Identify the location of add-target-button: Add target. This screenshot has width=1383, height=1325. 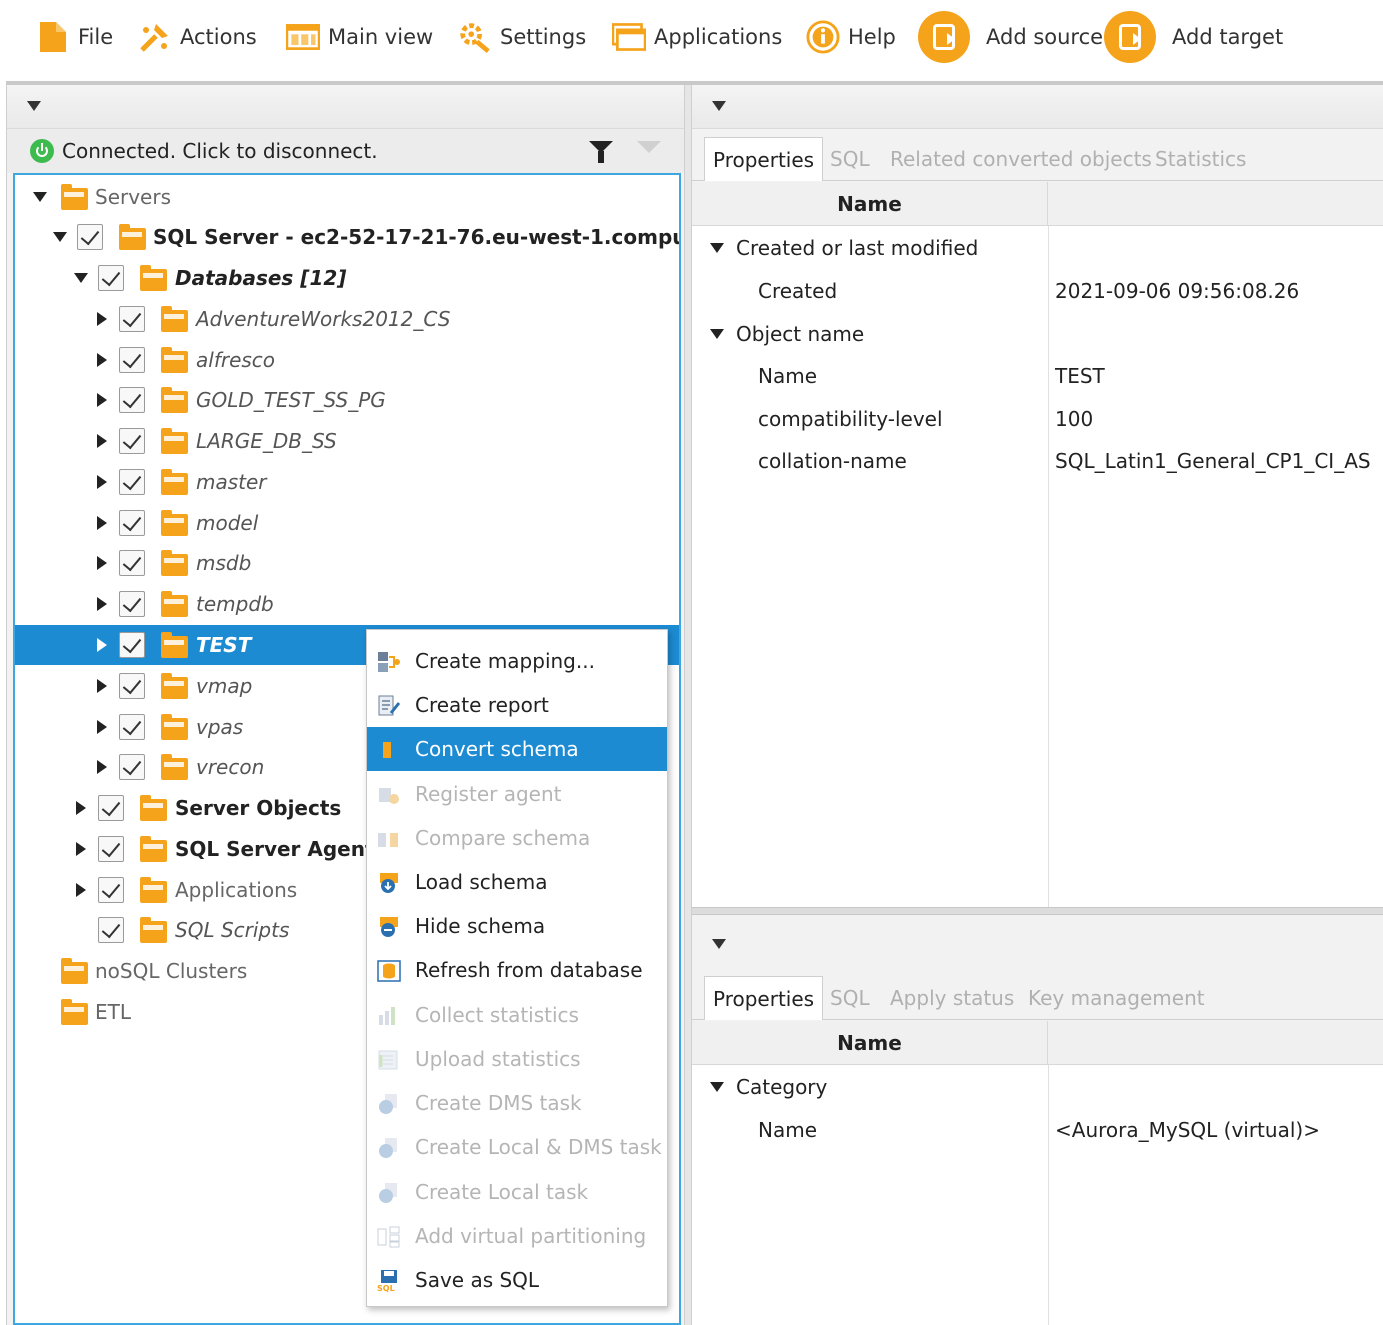
(1193, 37).